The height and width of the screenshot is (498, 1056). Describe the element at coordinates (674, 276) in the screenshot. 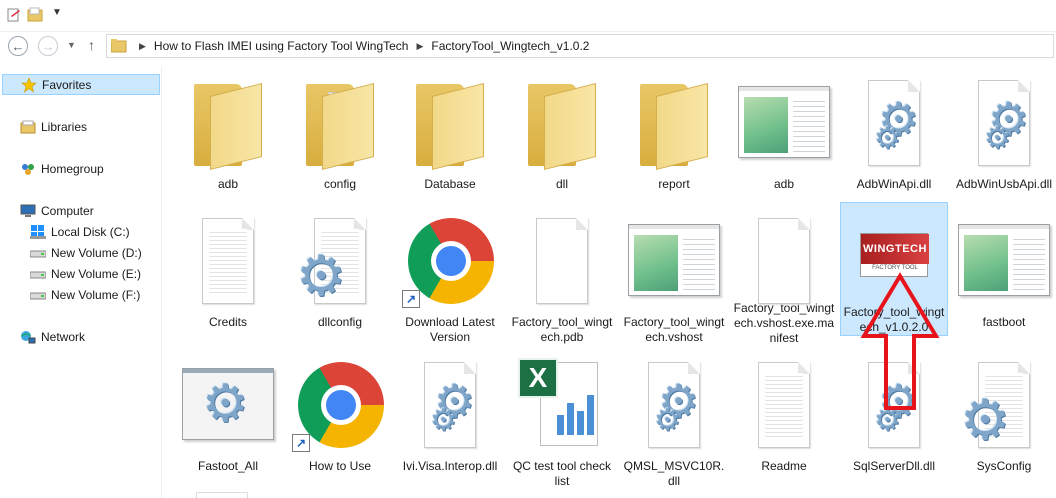

I see `file-item: Factory_tool_wingtech.vshost` at that location.